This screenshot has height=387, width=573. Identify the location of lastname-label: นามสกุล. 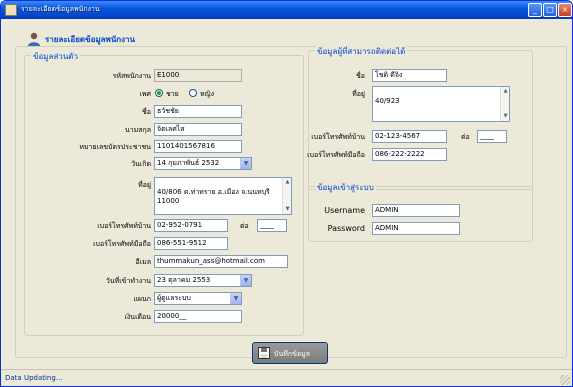
(137, 130).